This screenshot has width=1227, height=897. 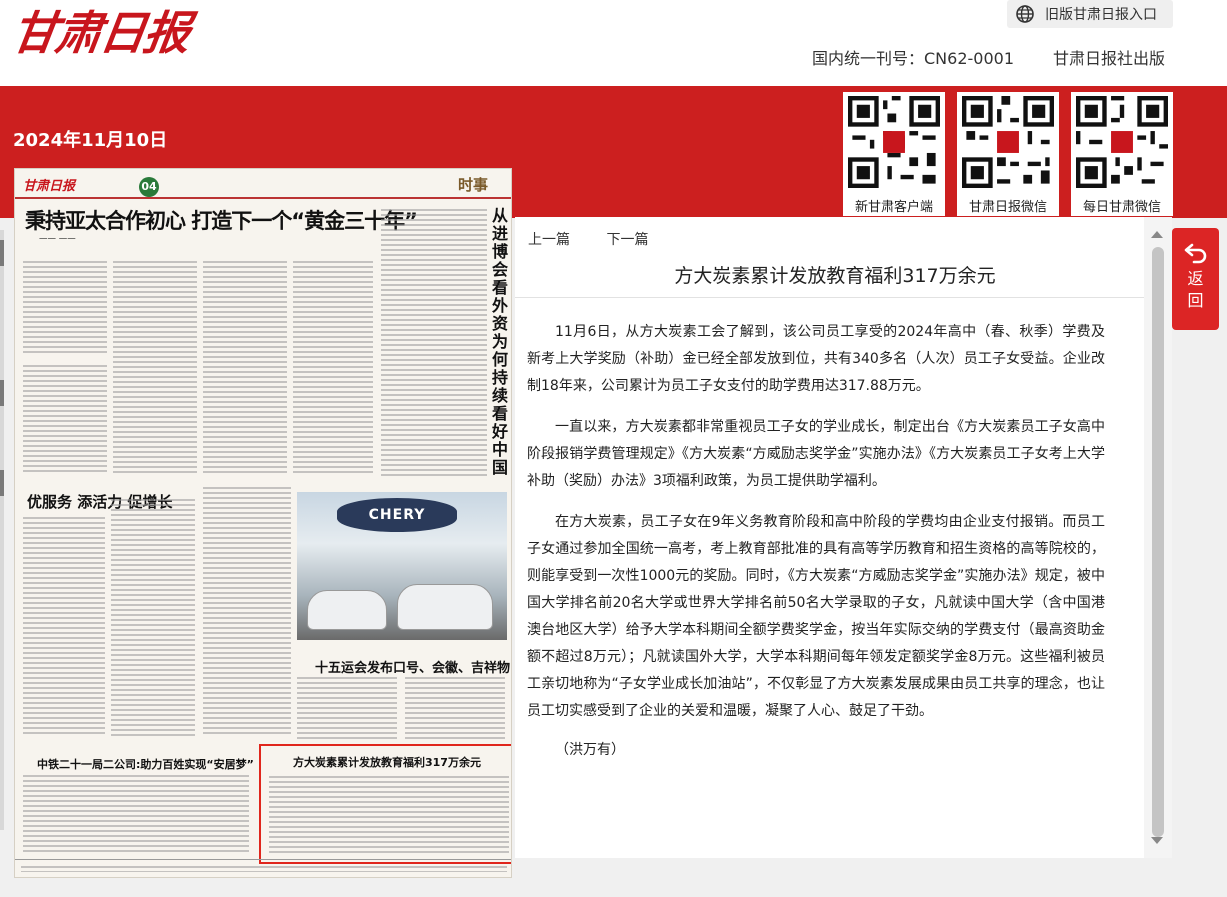 What do you see at coordinates (2, 530) in the screenshot?
I see `left-scroll-strip` at bounding box center [2, 530].